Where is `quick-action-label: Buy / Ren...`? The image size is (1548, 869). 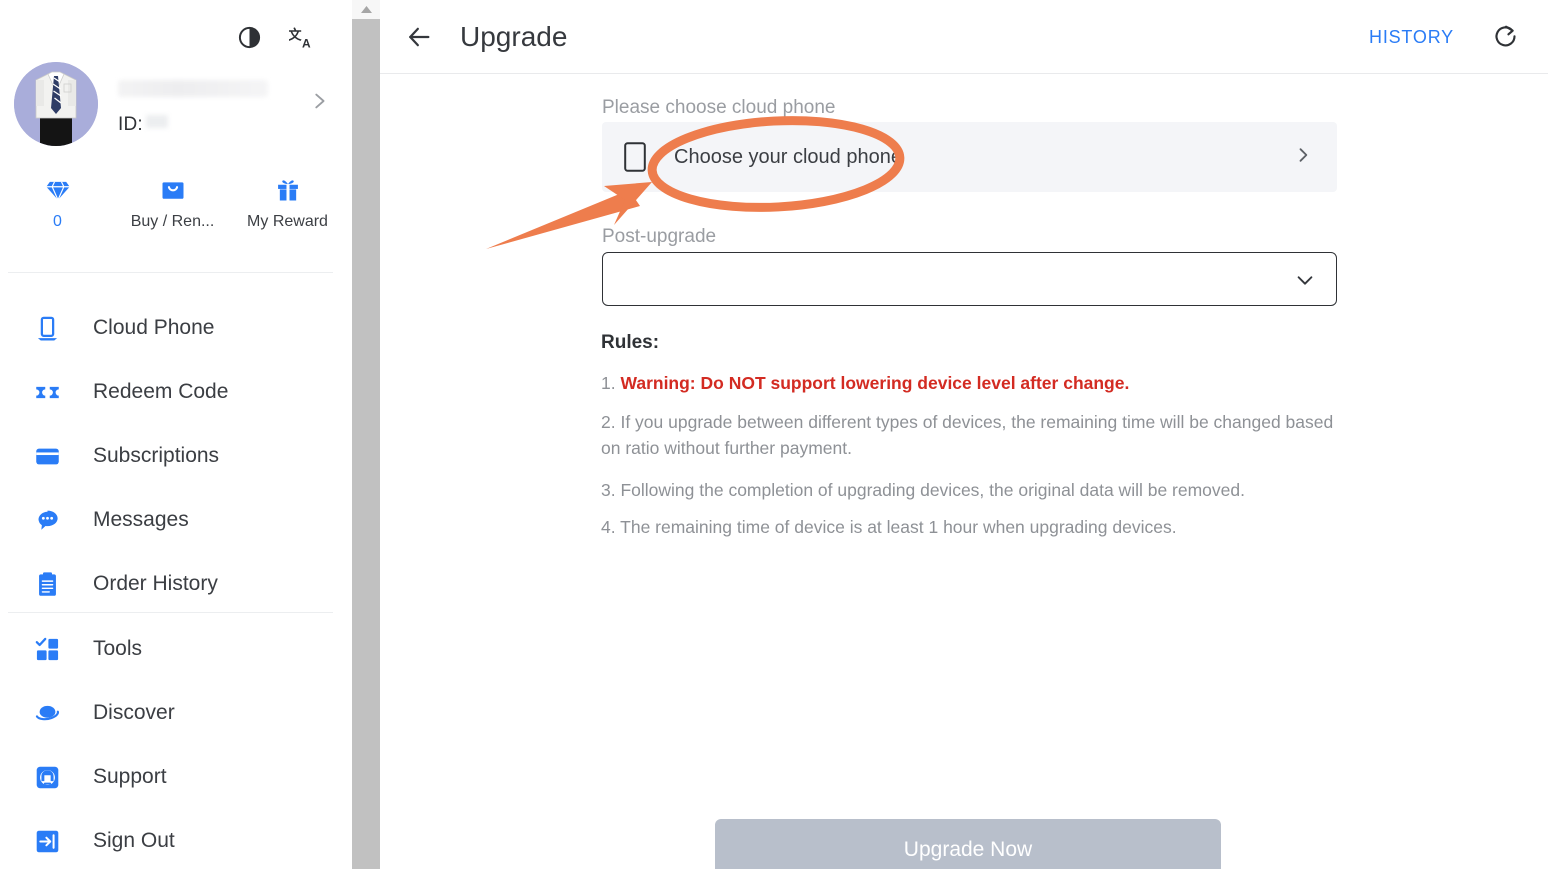 quick-action-label: Buy / Ren... is located at coordinates (172, 221).